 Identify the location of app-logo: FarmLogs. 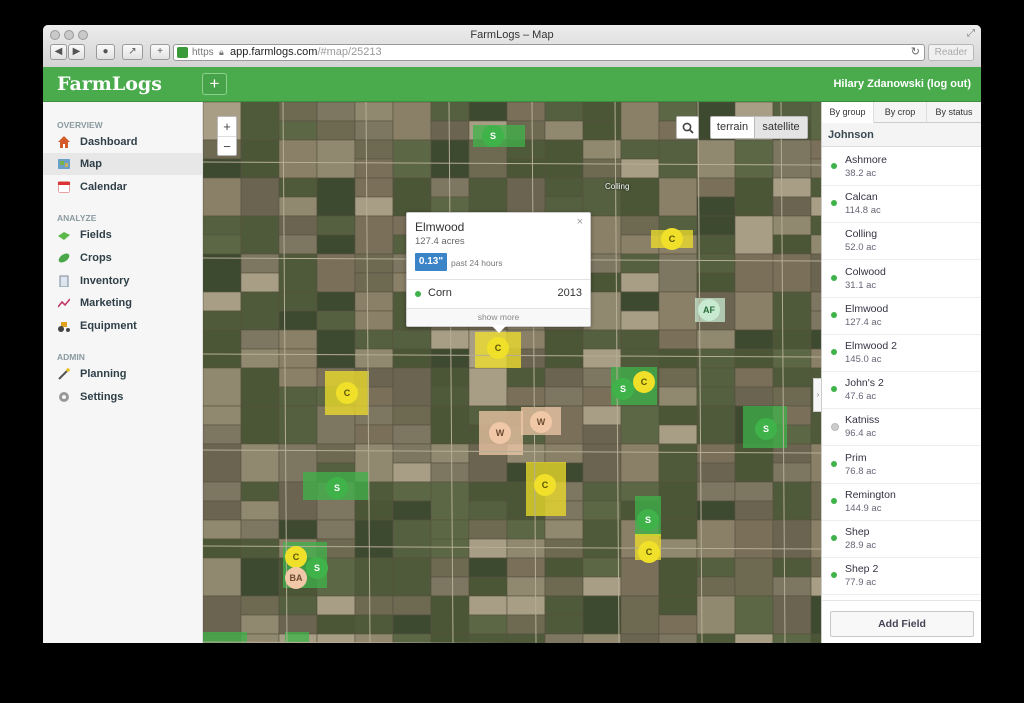
(109, 84).